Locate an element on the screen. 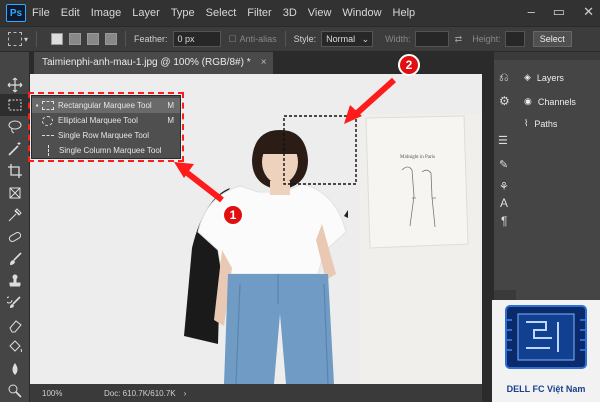 Image resolution: width=600 pixels, height=402 pixels. style-label: Style: is located at coordinates (305, 39).